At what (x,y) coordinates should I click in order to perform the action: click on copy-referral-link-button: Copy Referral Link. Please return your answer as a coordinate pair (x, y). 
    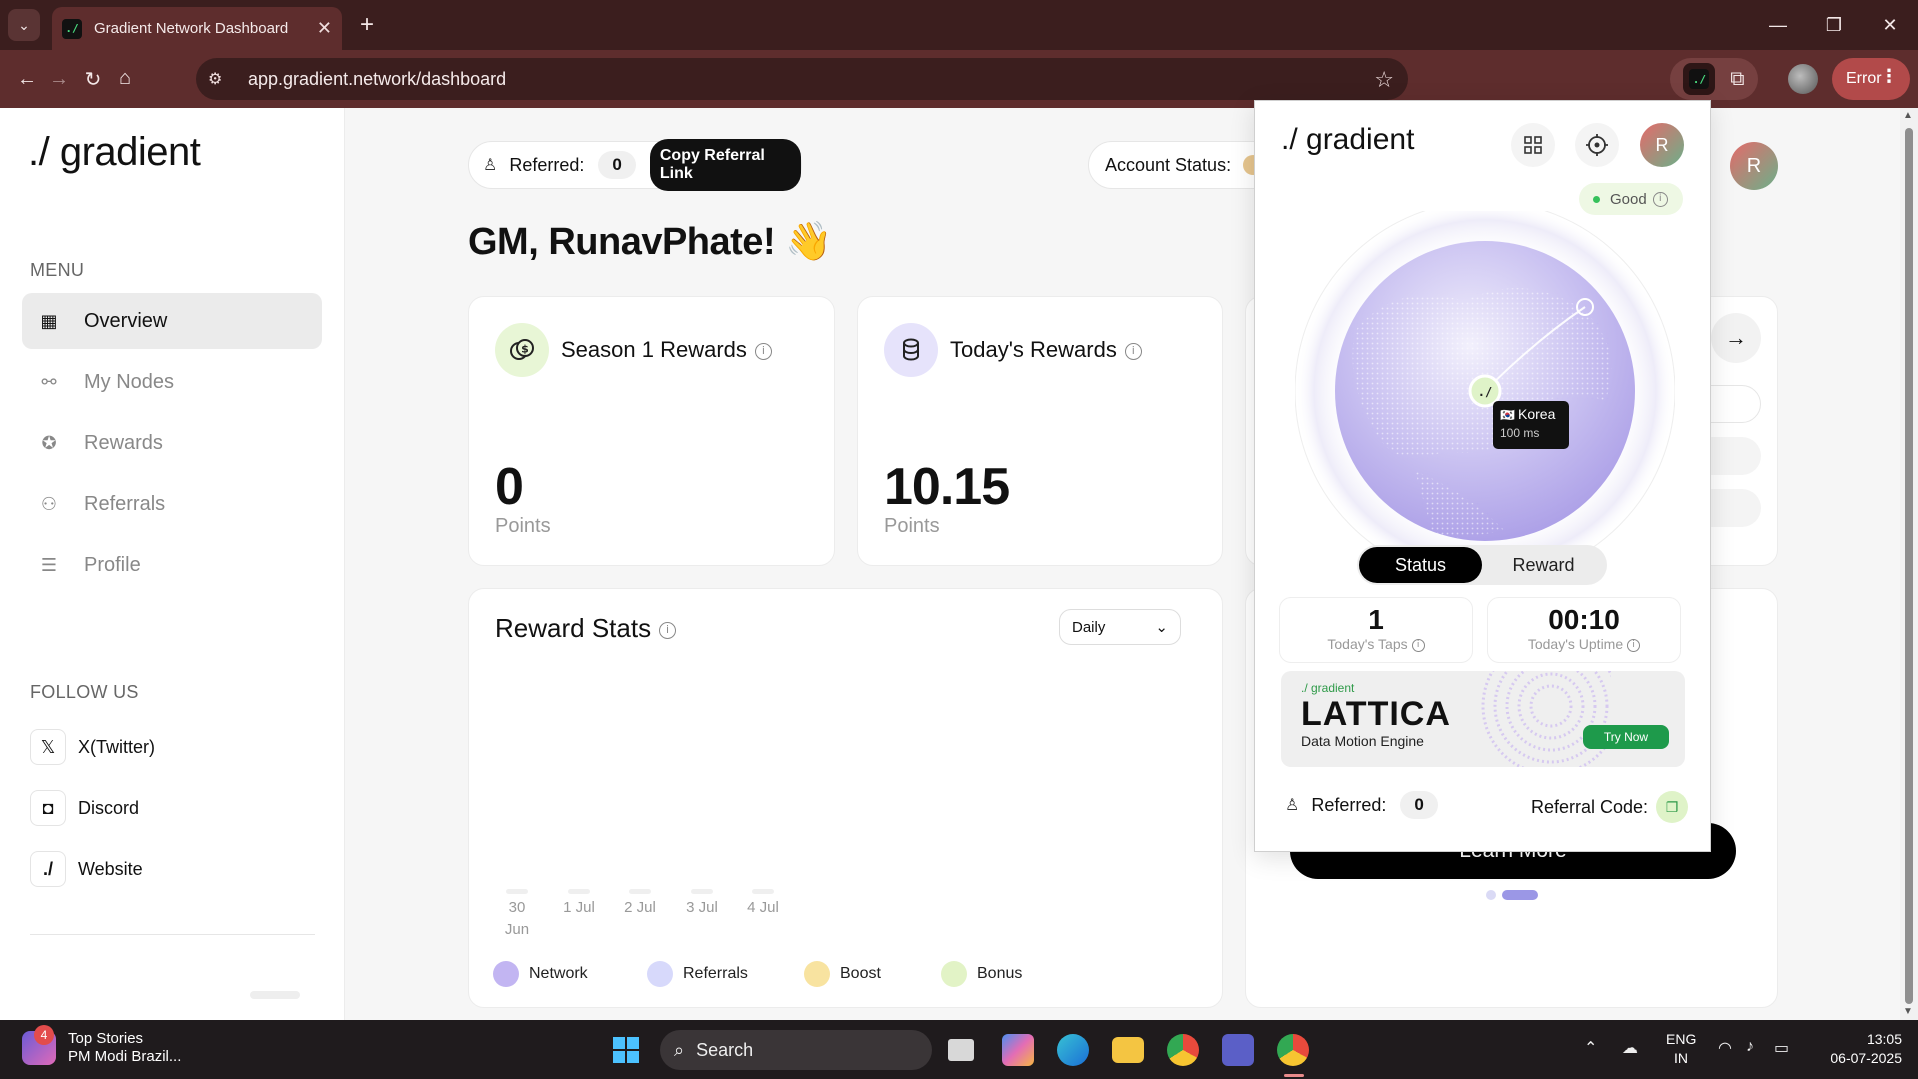
    Looking at the image, I should click on (725, 165).